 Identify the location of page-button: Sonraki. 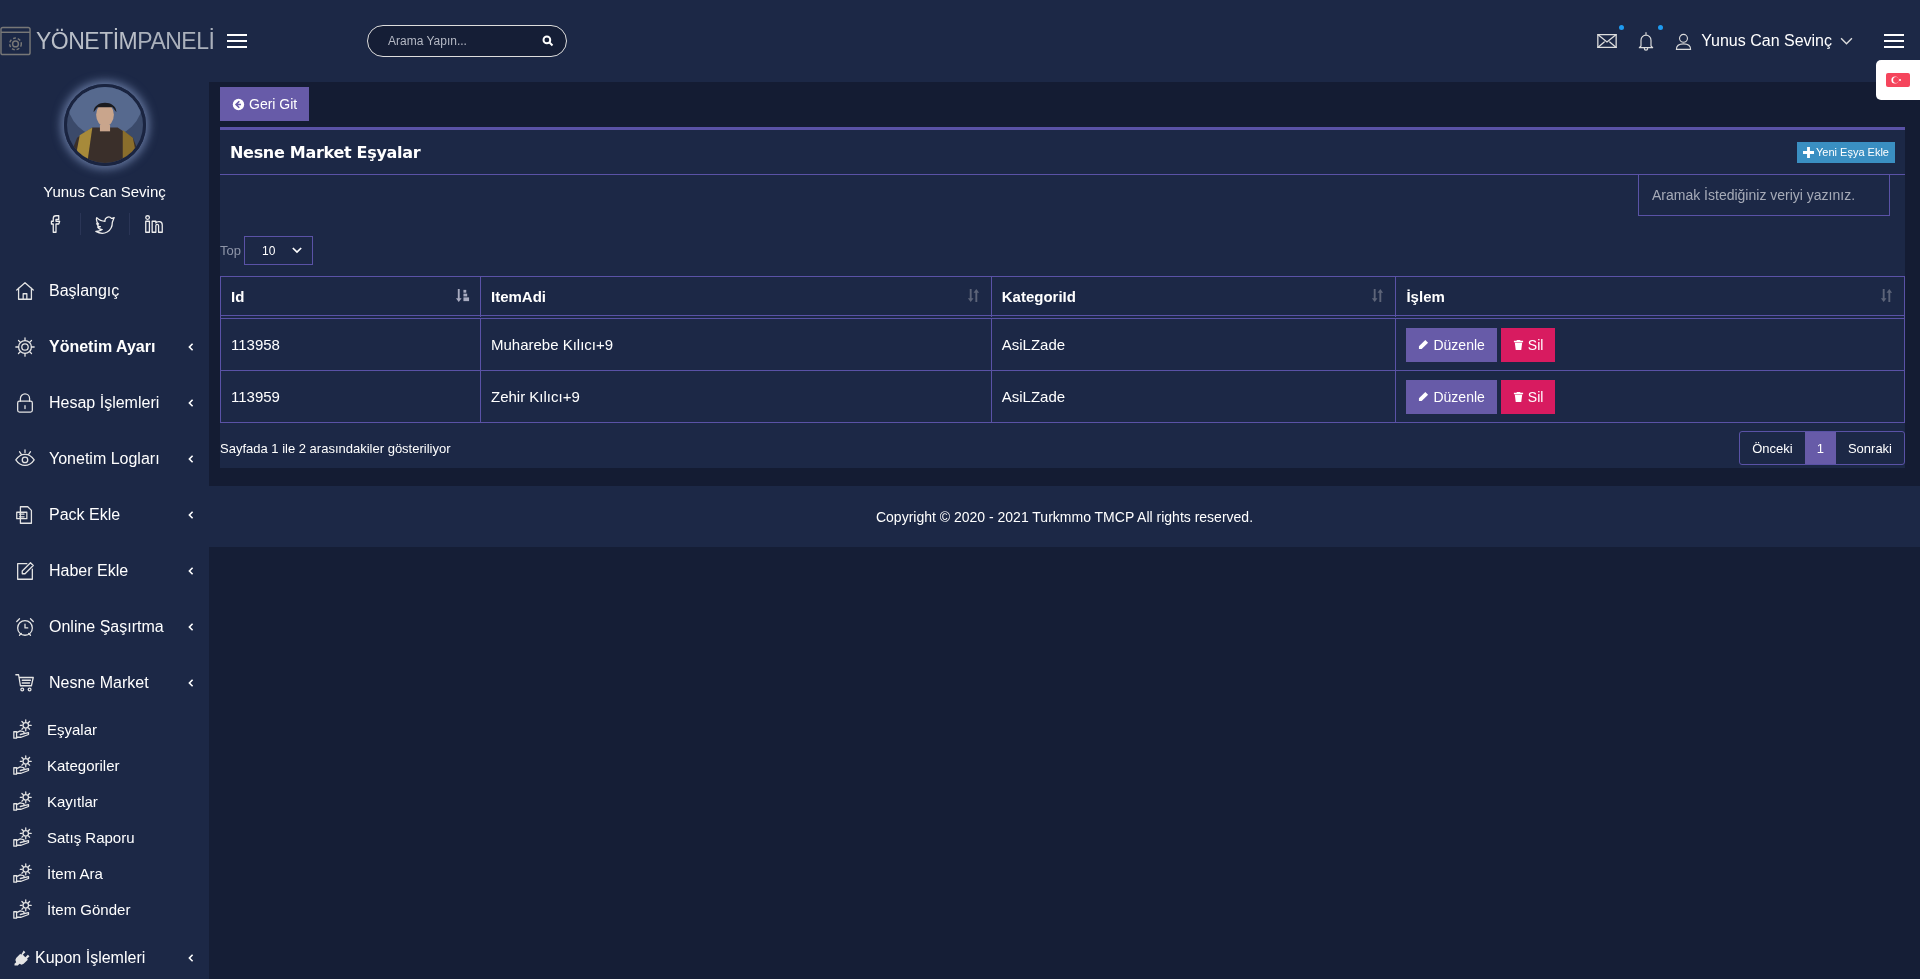
(1869, 448).